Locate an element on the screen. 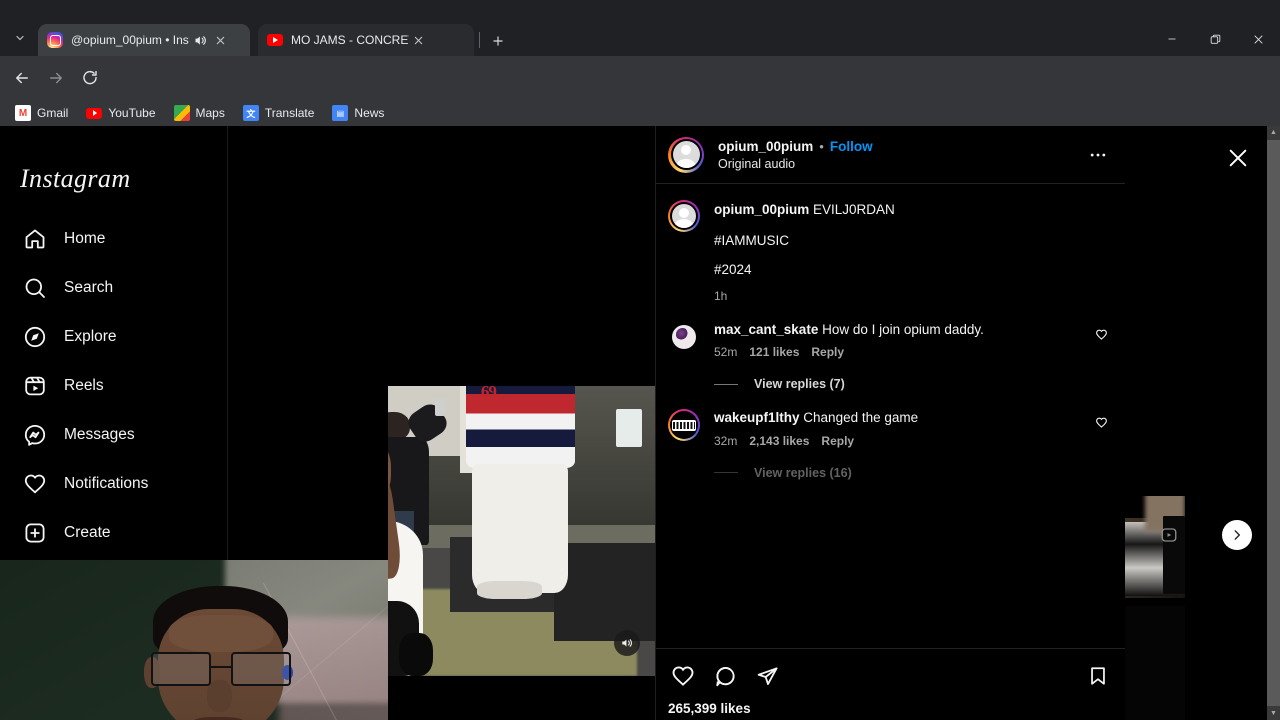 The image size is (1280, 720). video-scene: 69 is located at coordinates (521, 531).